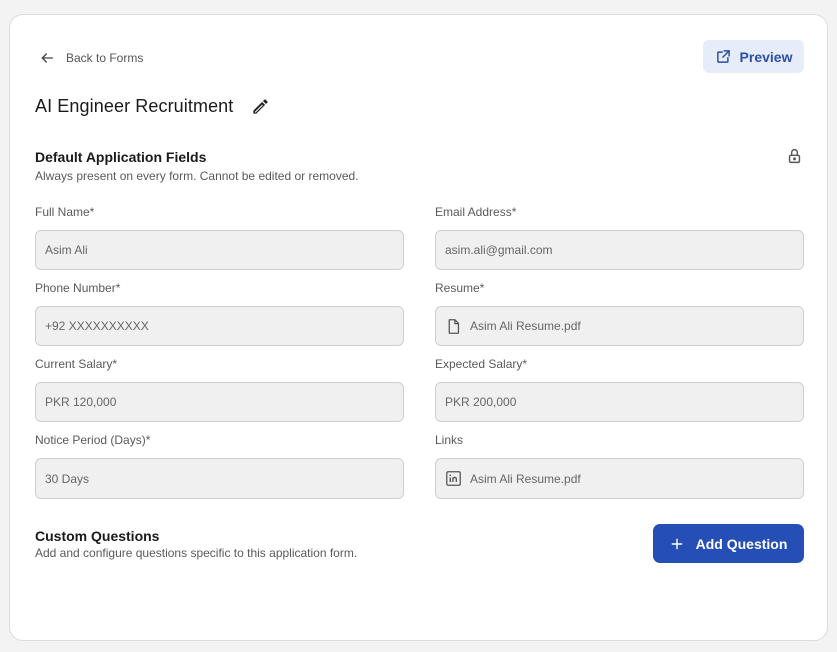 The height and width of the screenshot is (652, 837). Describe the element at coordinates (481, 364) in the screenshot. I see `field-label: Expected Salary*` at that location.